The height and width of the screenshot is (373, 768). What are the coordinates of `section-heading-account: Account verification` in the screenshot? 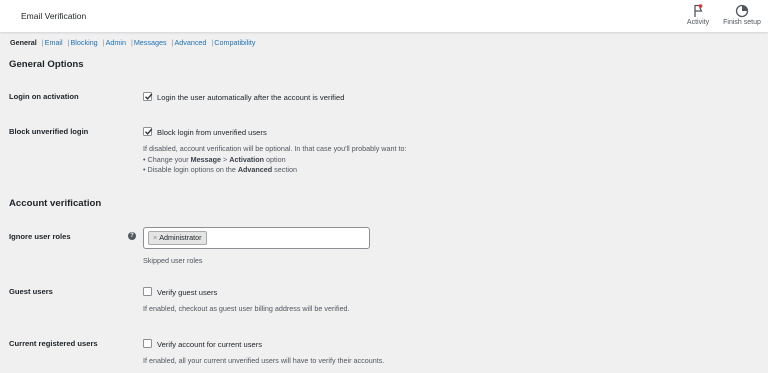 It's located at (55, 203).